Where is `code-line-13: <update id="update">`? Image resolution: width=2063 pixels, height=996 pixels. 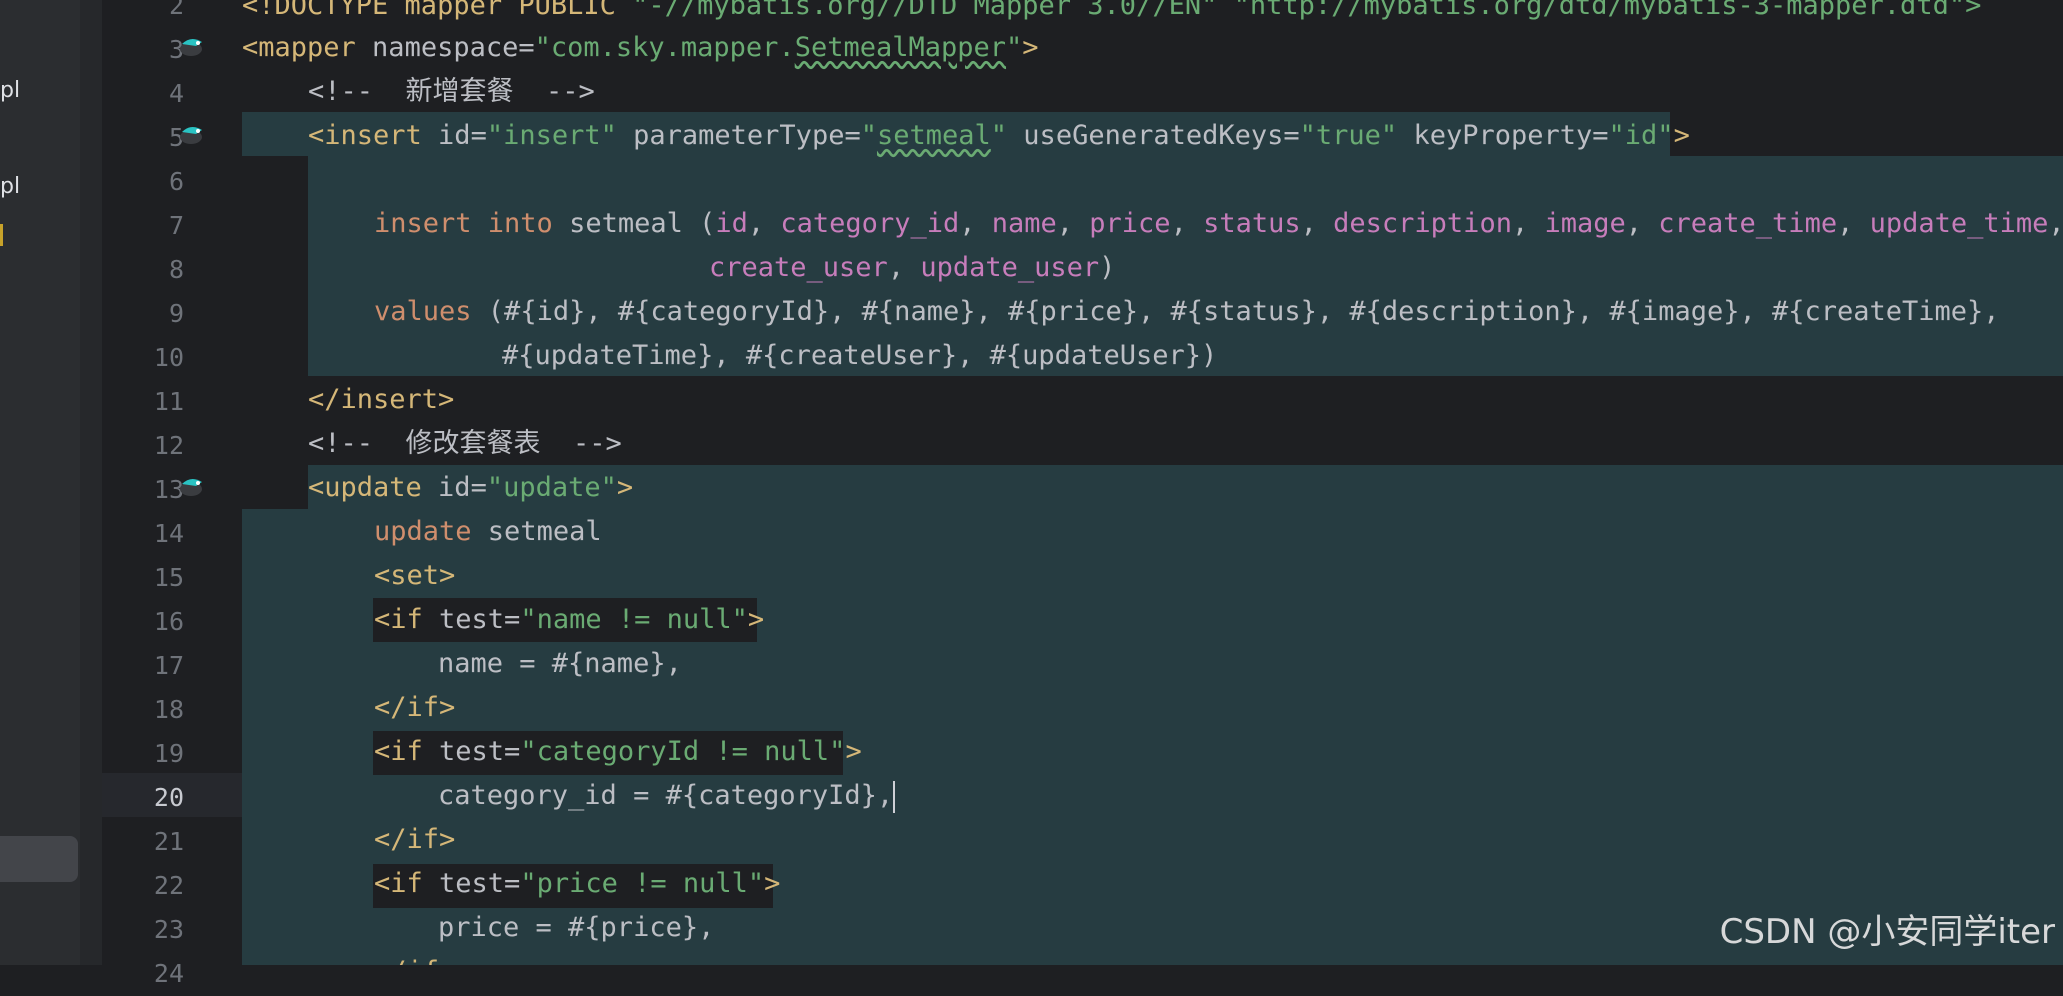
code-line-13: <update id="update"> is located at coordinates (1152, 488).